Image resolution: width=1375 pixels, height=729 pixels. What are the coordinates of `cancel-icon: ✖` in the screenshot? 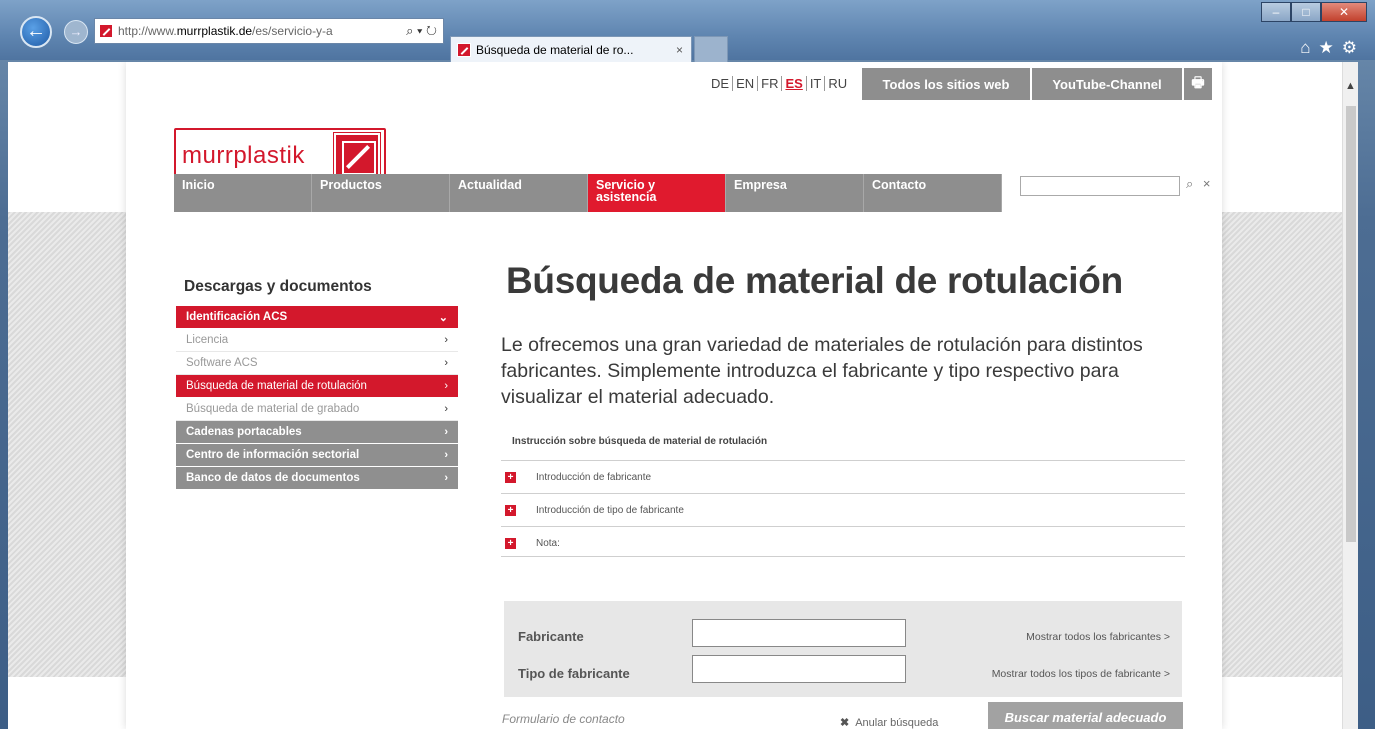 It's located at (845, 723).